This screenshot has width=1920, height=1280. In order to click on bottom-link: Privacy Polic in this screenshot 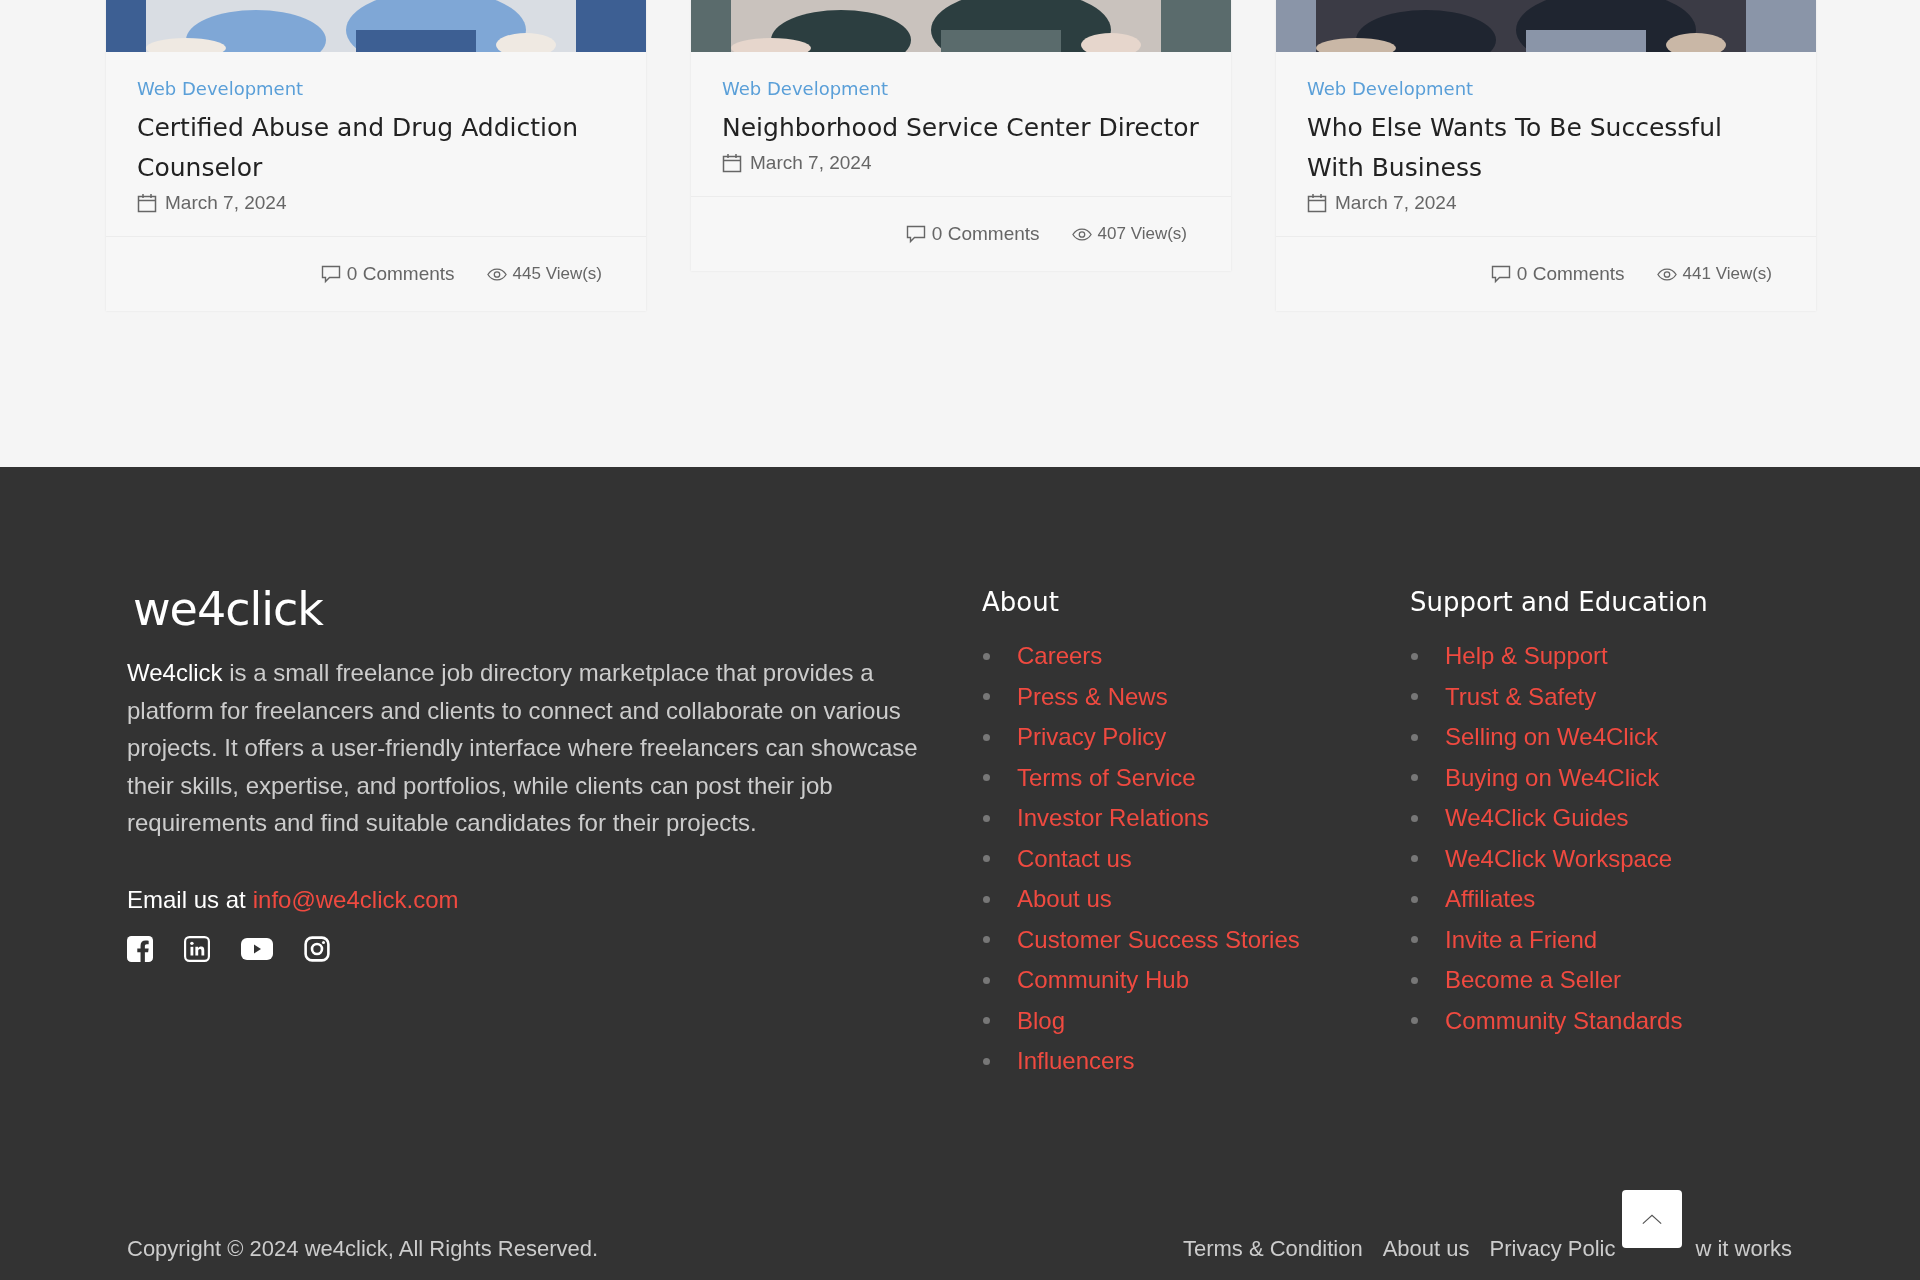, I will do `click(1552, 1249)`.